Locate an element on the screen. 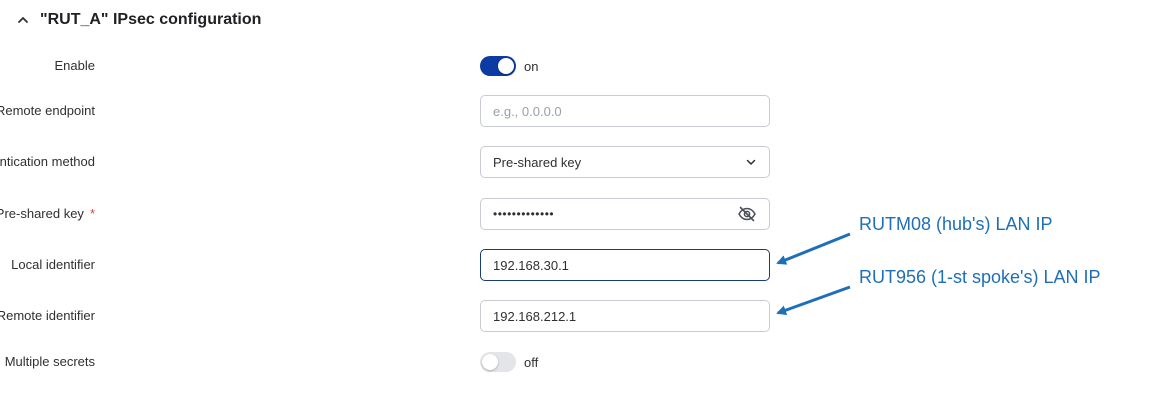  psk-value: ••••••••••••• is located at coordinates (524, 214).